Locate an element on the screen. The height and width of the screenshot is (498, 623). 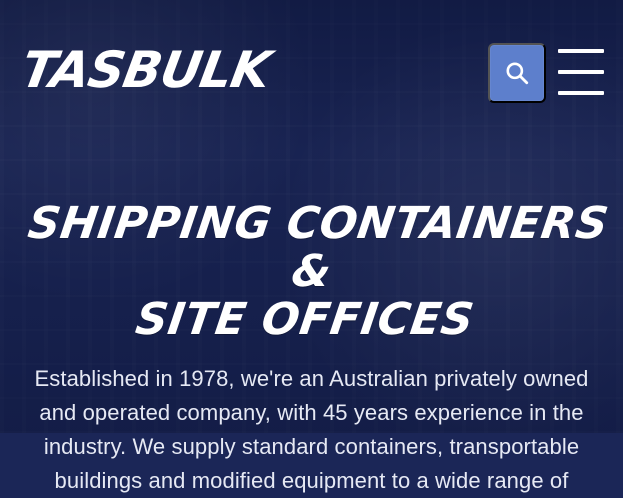
search-button is located at coordinates (517, 73).